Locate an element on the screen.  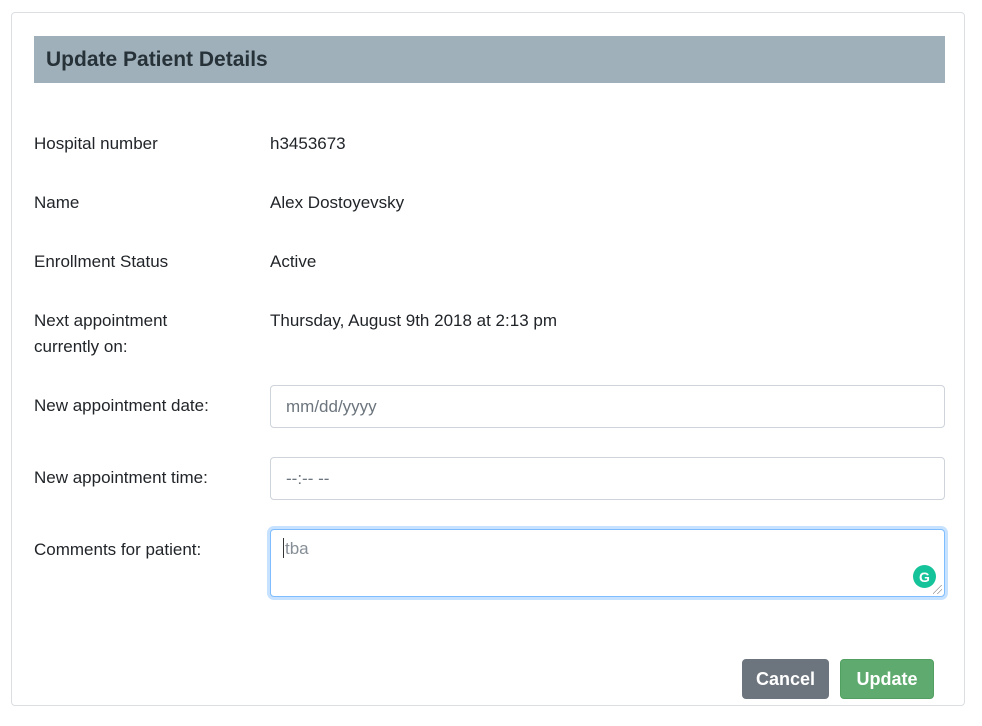
next-appointment-value: Thursday, August 9th 2018 at 2:13 pm is located at coordinates (413, 320).